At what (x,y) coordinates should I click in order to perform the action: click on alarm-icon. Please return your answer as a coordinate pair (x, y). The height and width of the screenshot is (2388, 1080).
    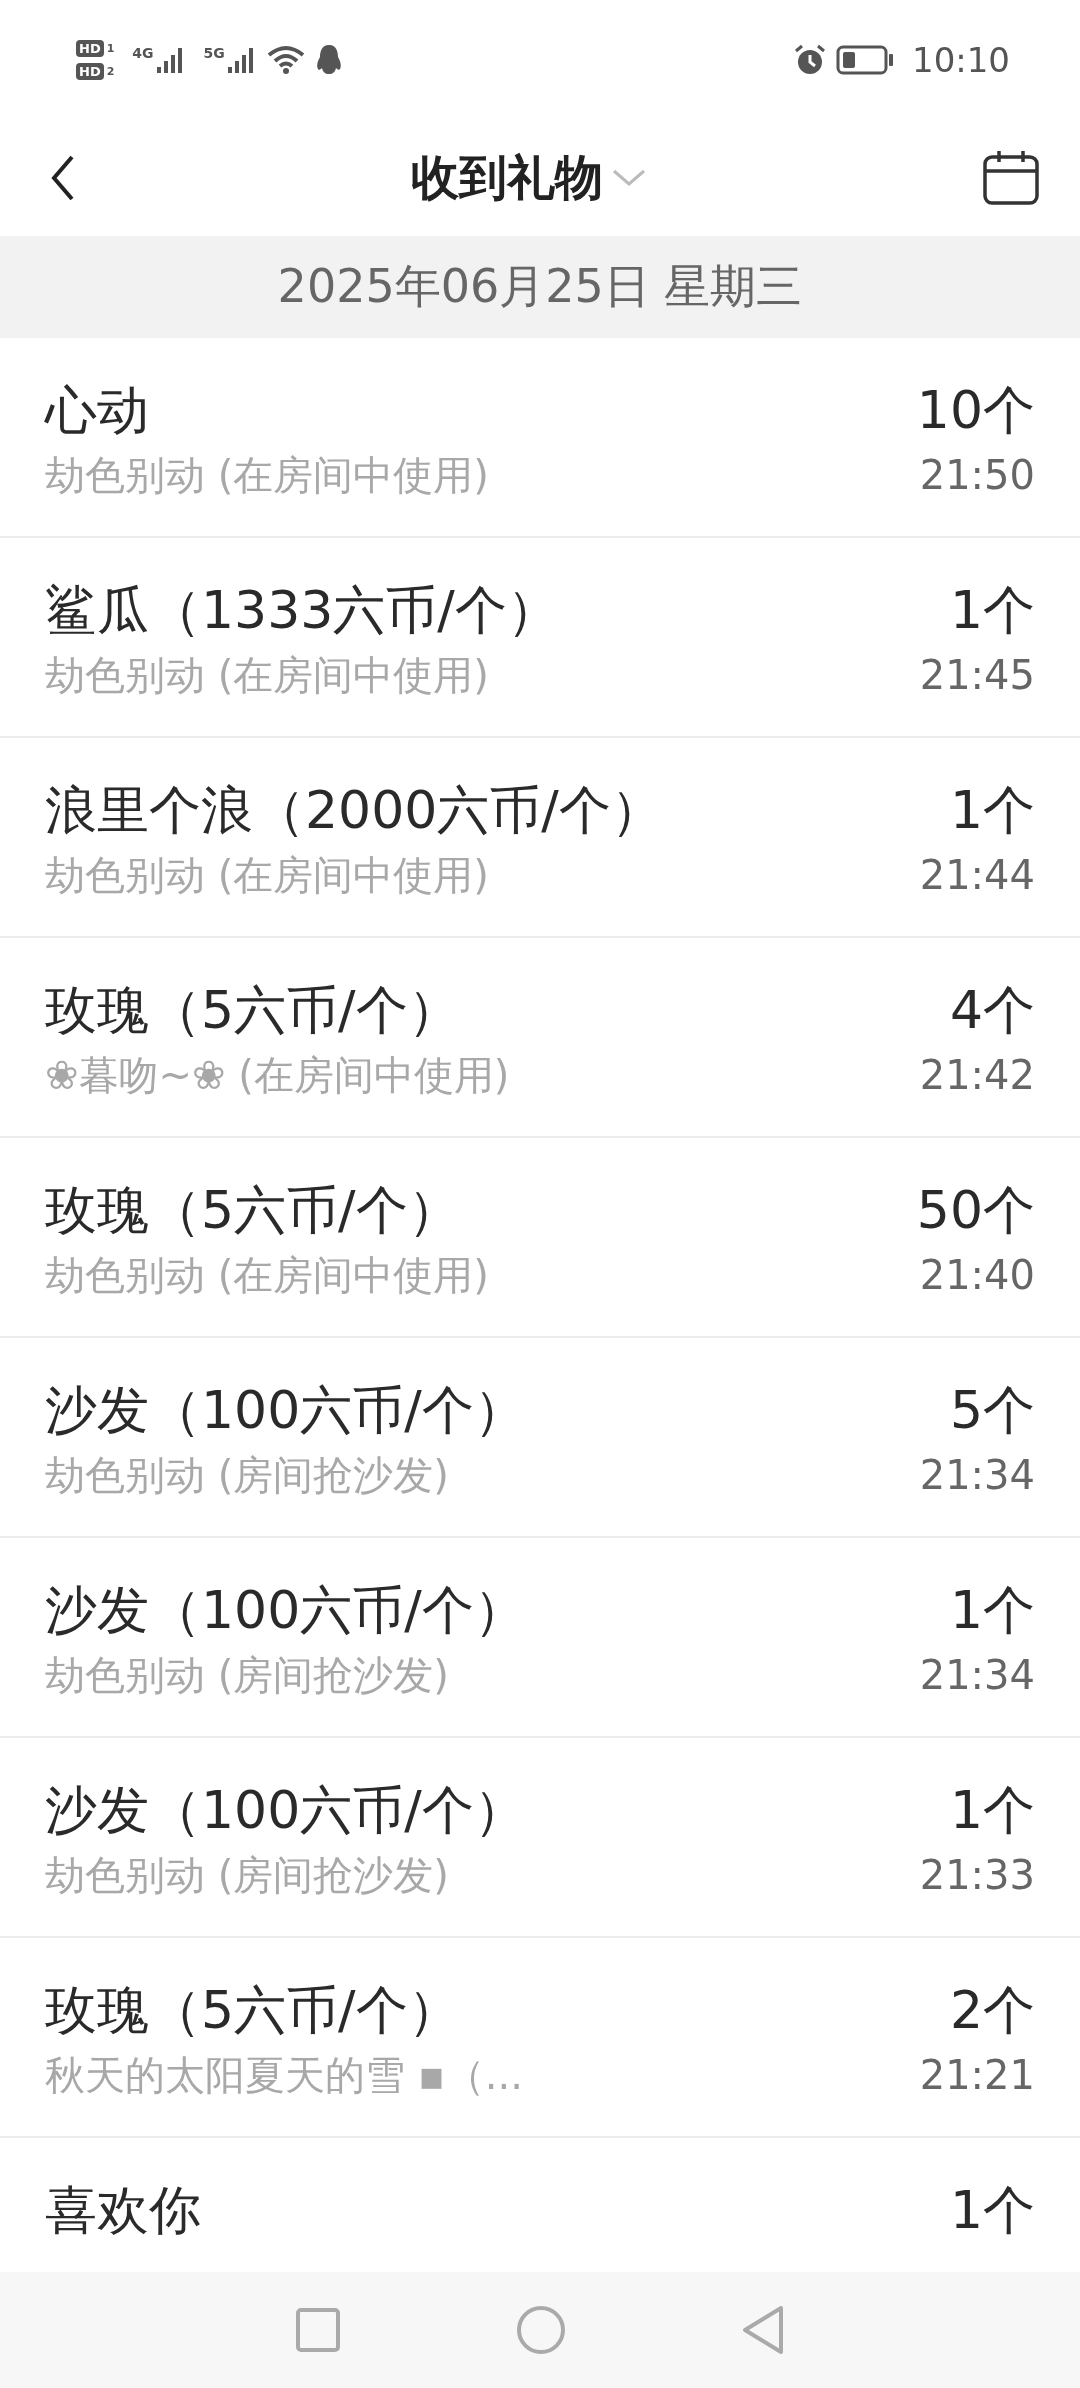
    Looking at the image, I should click on (810, 60).